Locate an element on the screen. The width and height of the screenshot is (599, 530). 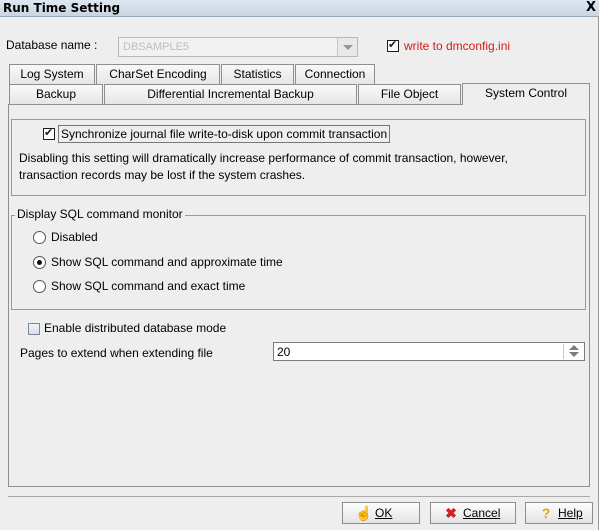
tab-label: CharSet Encoding is located at coordinates (158, 74).